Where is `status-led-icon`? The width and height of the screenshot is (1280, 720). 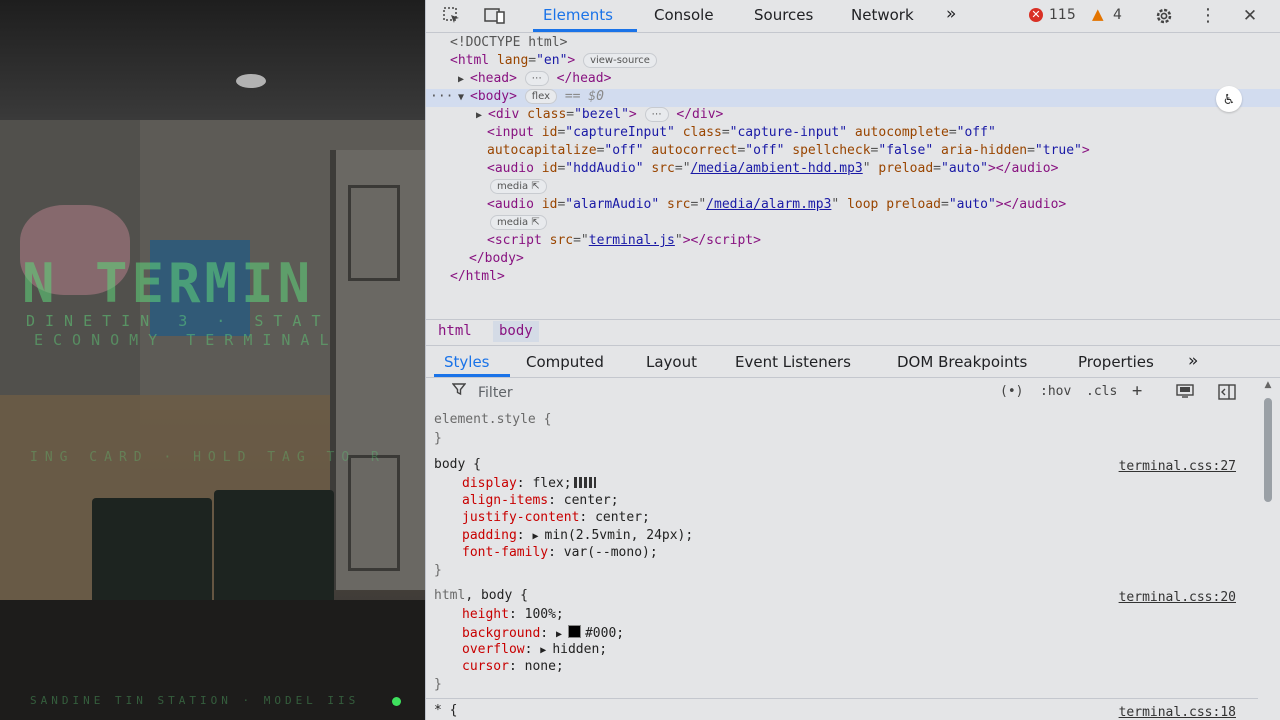 status-led-icon is located at coordinates (396, 701).